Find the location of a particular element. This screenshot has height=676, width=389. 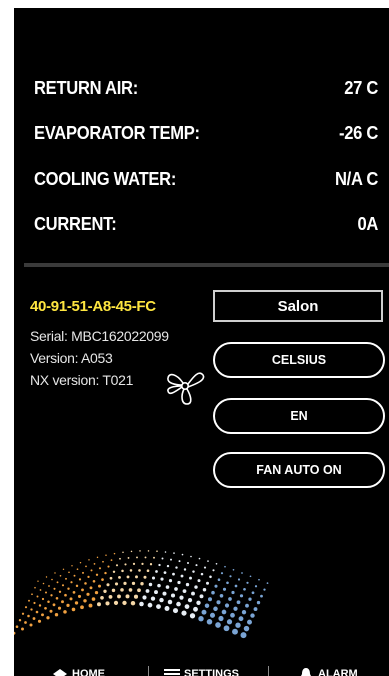

nav-alarm: ALARM is located at coordinates (328, 672).